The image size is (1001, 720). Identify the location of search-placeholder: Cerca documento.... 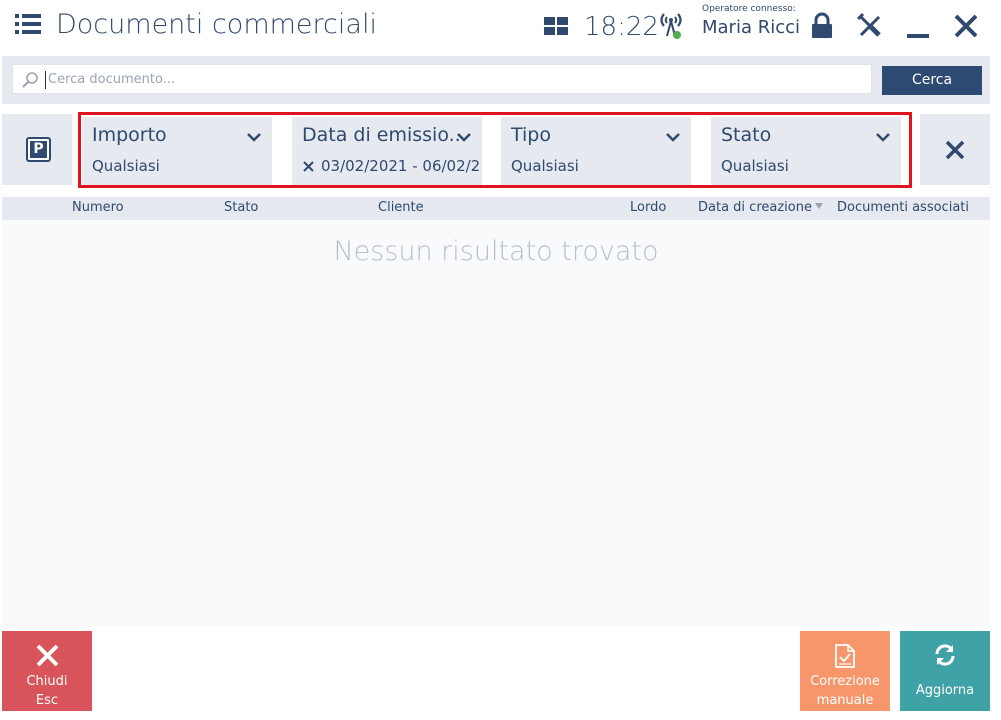
(112, 79).